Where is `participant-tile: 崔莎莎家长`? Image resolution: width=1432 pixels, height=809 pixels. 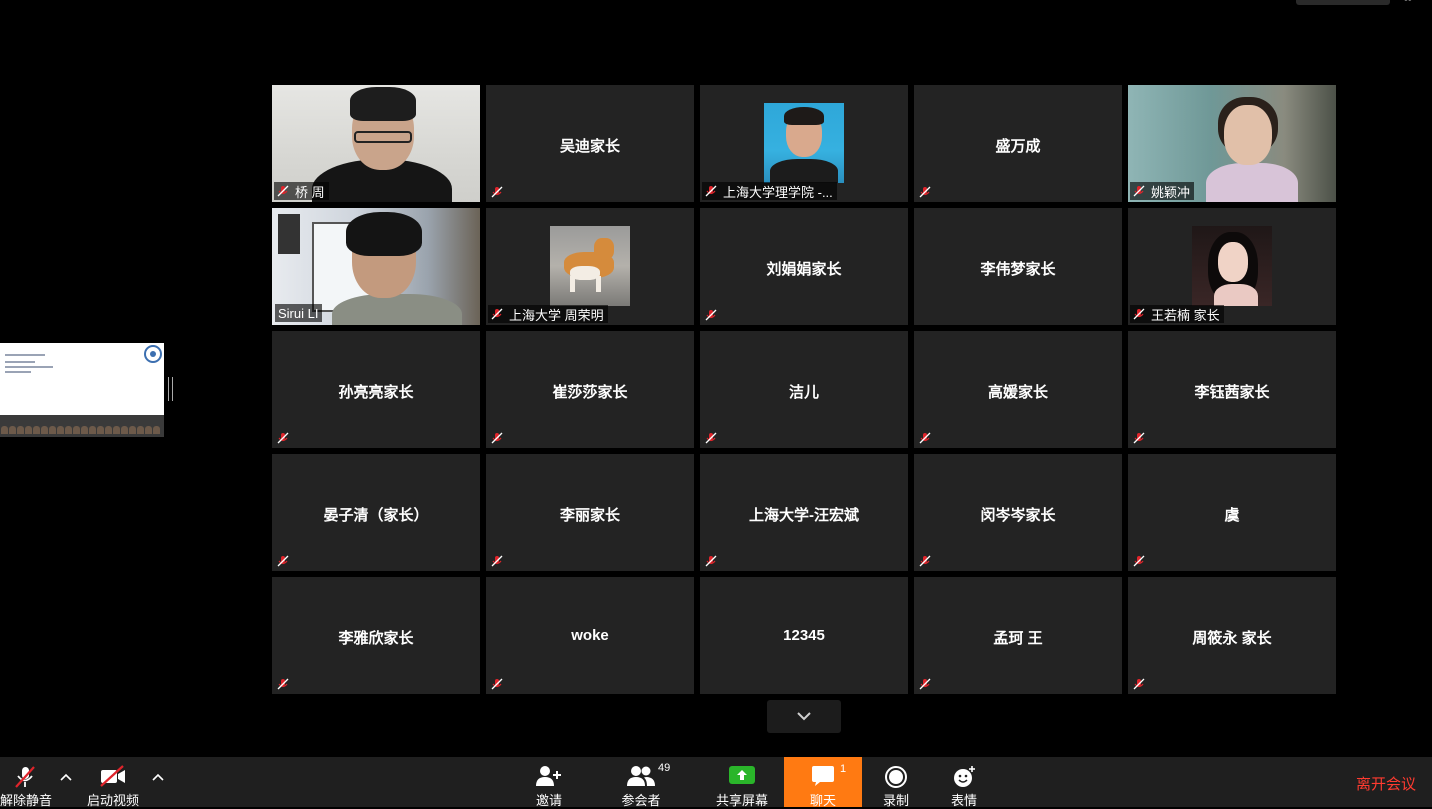 participant-tile: 崔莎莎家长 is located at coordinates (590, 389).